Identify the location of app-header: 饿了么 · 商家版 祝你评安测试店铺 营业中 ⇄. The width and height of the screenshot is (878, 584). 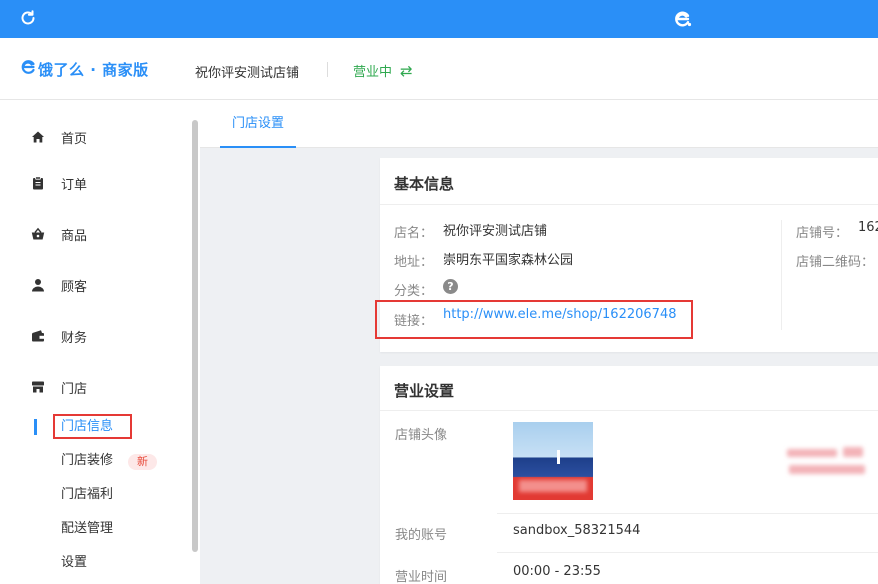
(439, 69).